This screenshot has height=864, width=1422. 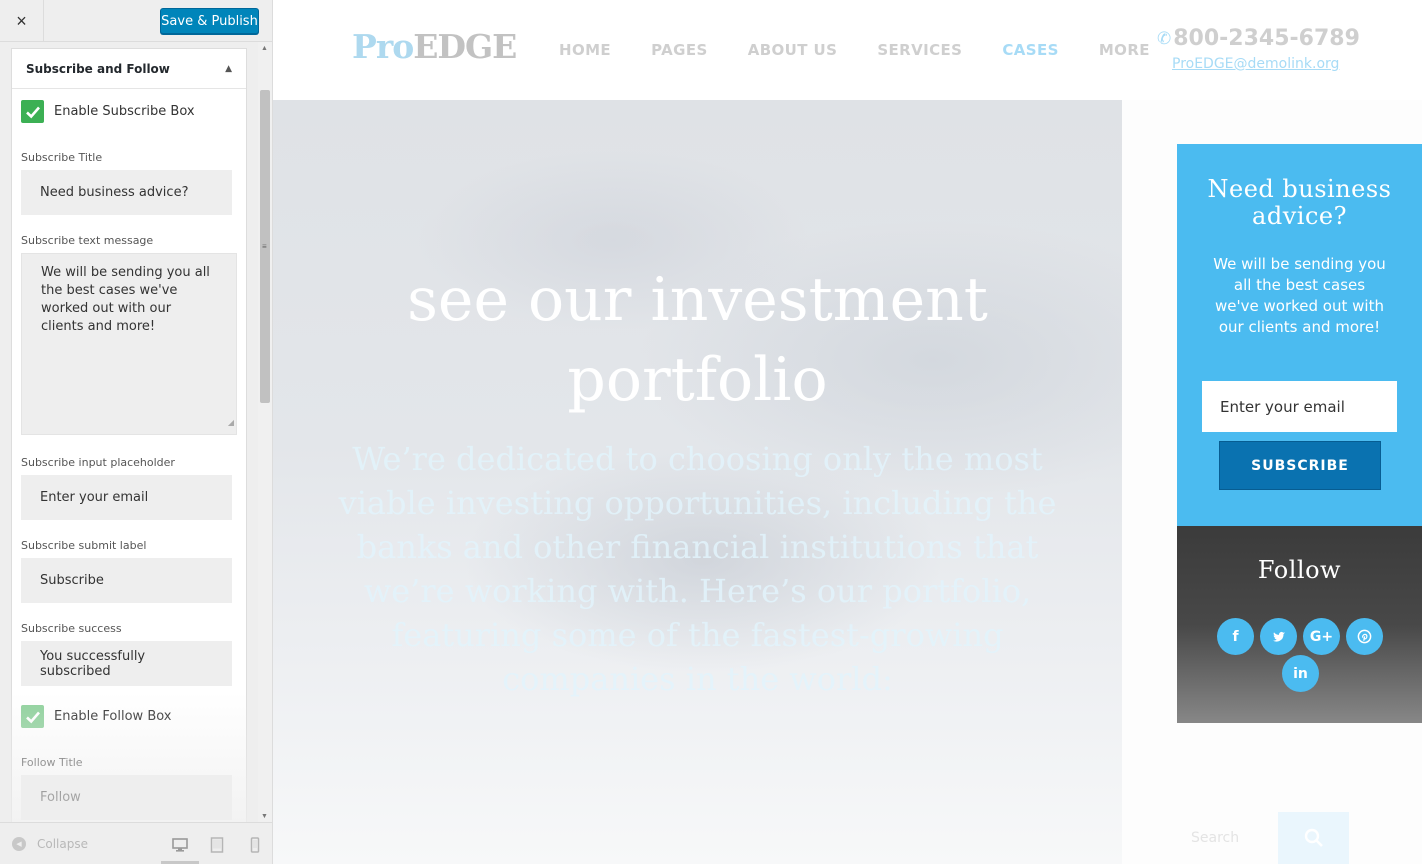 What do you see at coordinates (697, 340) in the screenshot?
I see `hero-title: see our investment portfolio` at bounding box center [697, 340].